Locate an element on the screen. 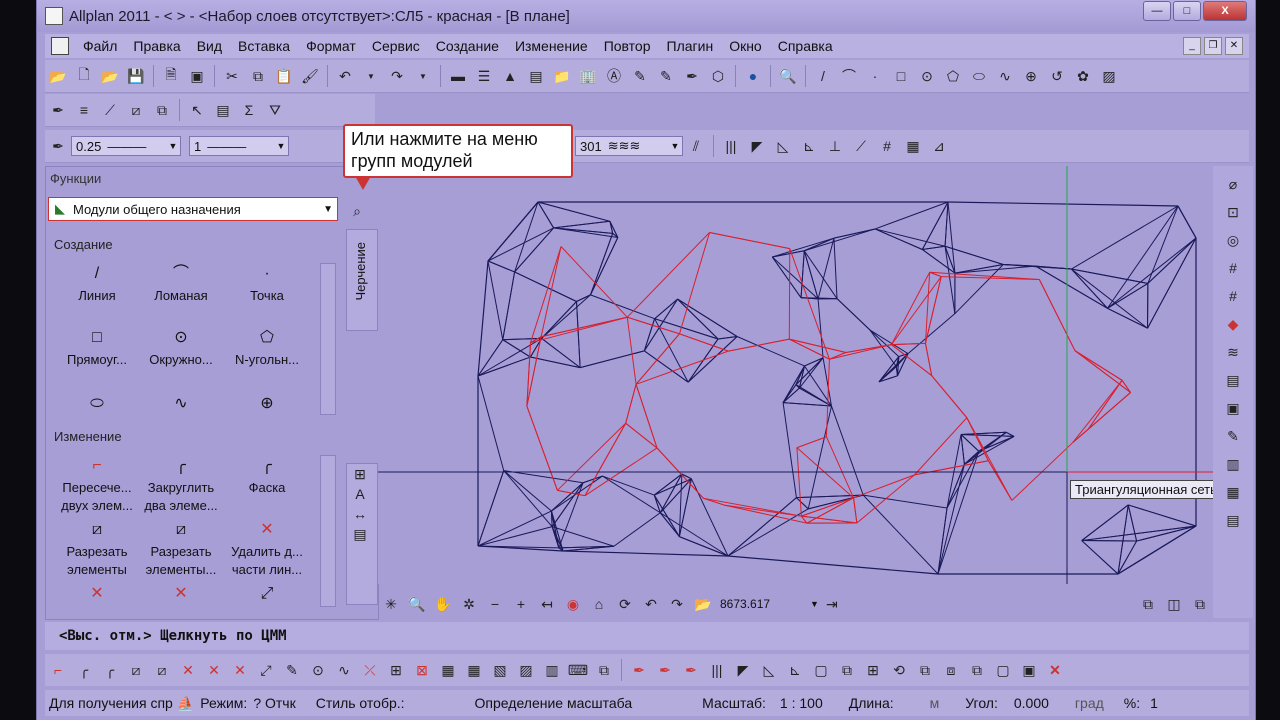 The height and width of the screenshot is (720, 1280). text-icon: A is located at coordinates (360, 494).